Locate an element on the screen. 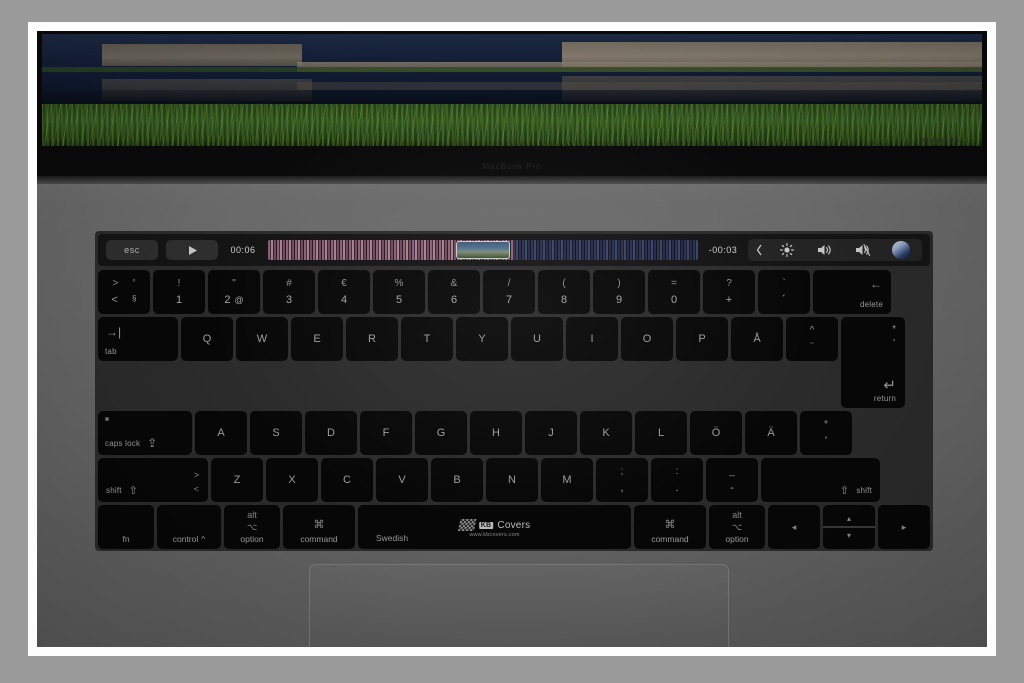 This screenshot has width=1024, height=683. key-command-right: ⌘ command is located at coordinates (670, 527).